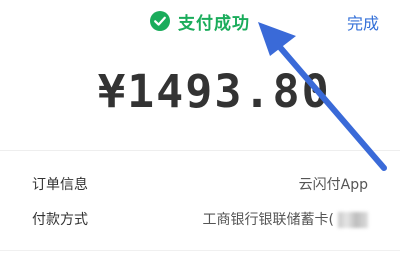  Describe the element at coordinates (214, 91) in the screenshot. I see `payment-amount: ¥1493.80` at that location.